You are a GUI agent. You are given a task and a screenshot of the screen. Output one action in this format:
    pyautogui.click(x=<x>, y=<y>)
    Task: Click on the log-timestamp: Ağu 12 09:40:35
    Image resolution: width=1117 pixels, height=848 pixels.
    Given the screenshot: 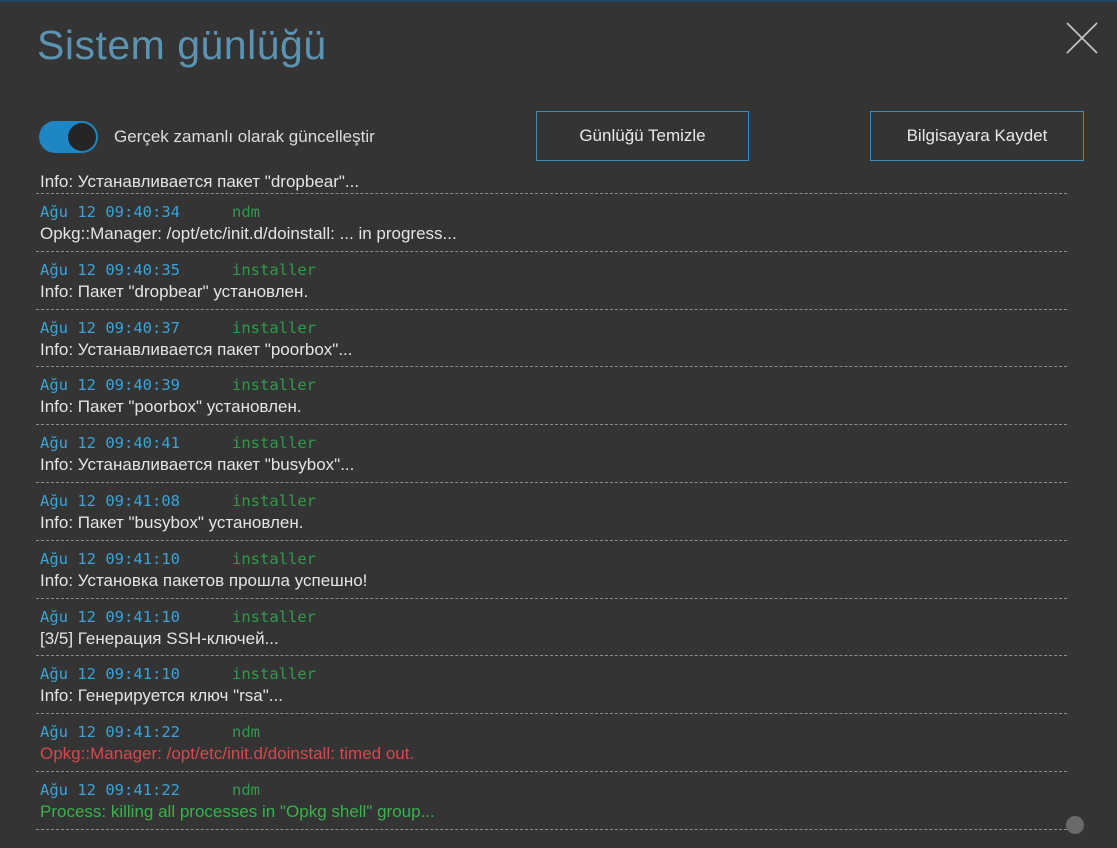 What is the action you would take?
    pyautogui.click(x=110, y=269)
    